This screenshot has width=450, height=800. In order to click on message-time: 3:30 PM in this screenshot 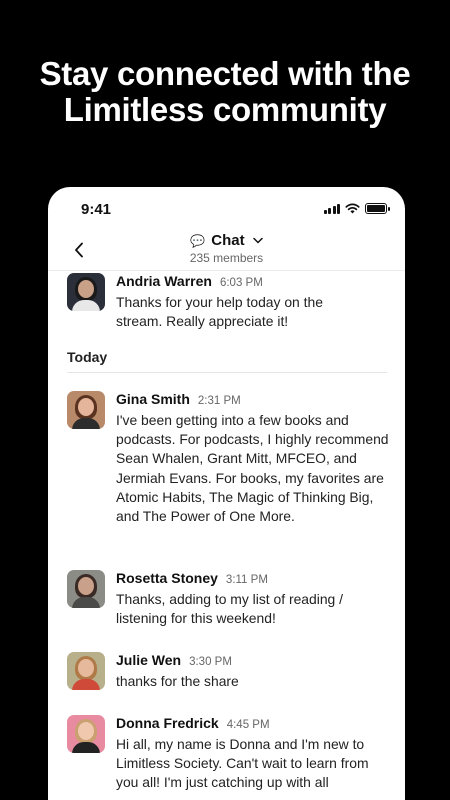, I will do `click(210, 662)`.